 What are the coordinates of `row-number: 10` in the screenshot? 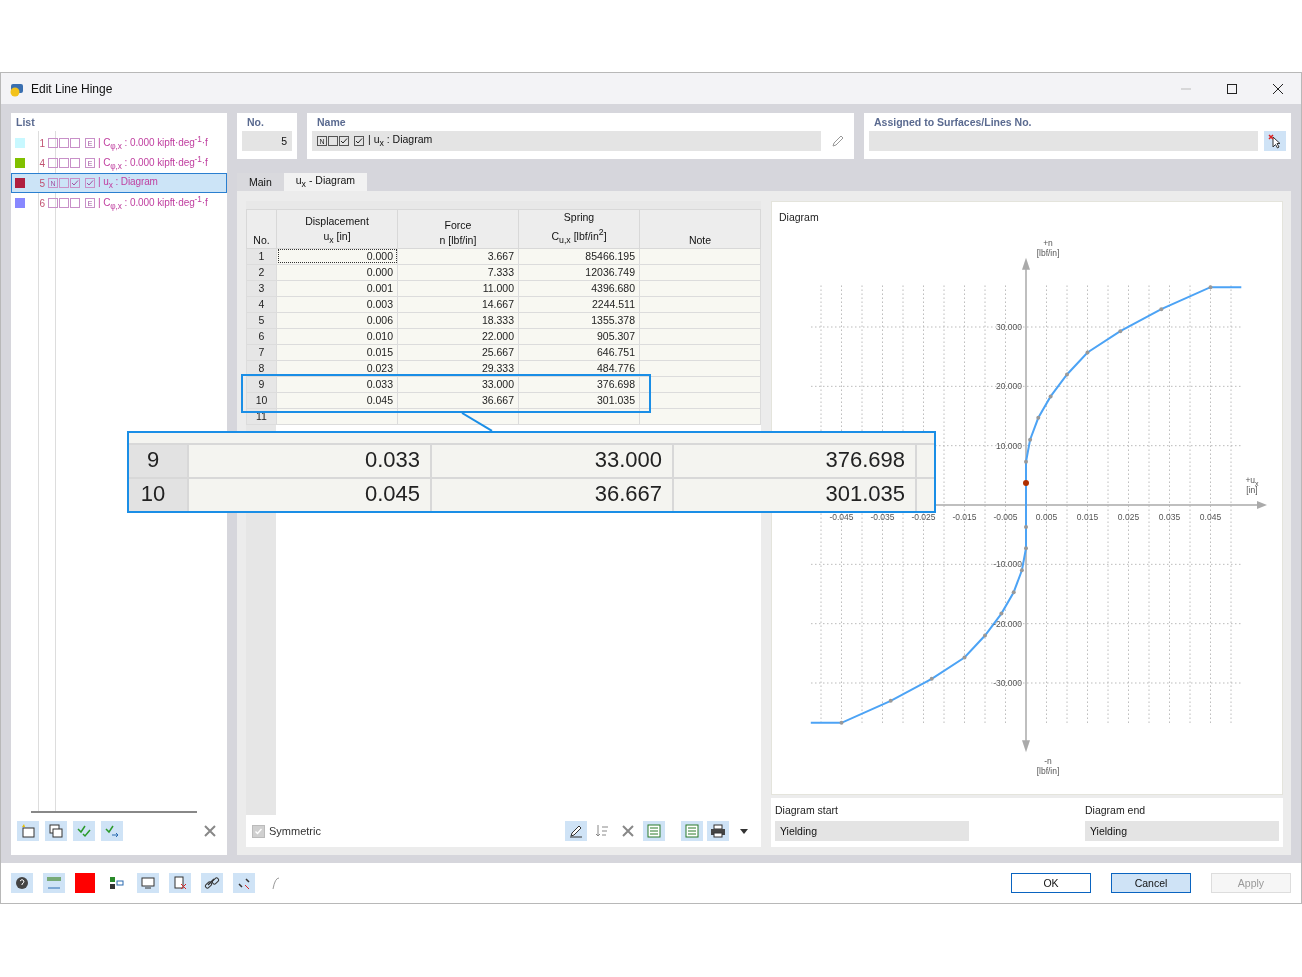 It's located at (158, 495).